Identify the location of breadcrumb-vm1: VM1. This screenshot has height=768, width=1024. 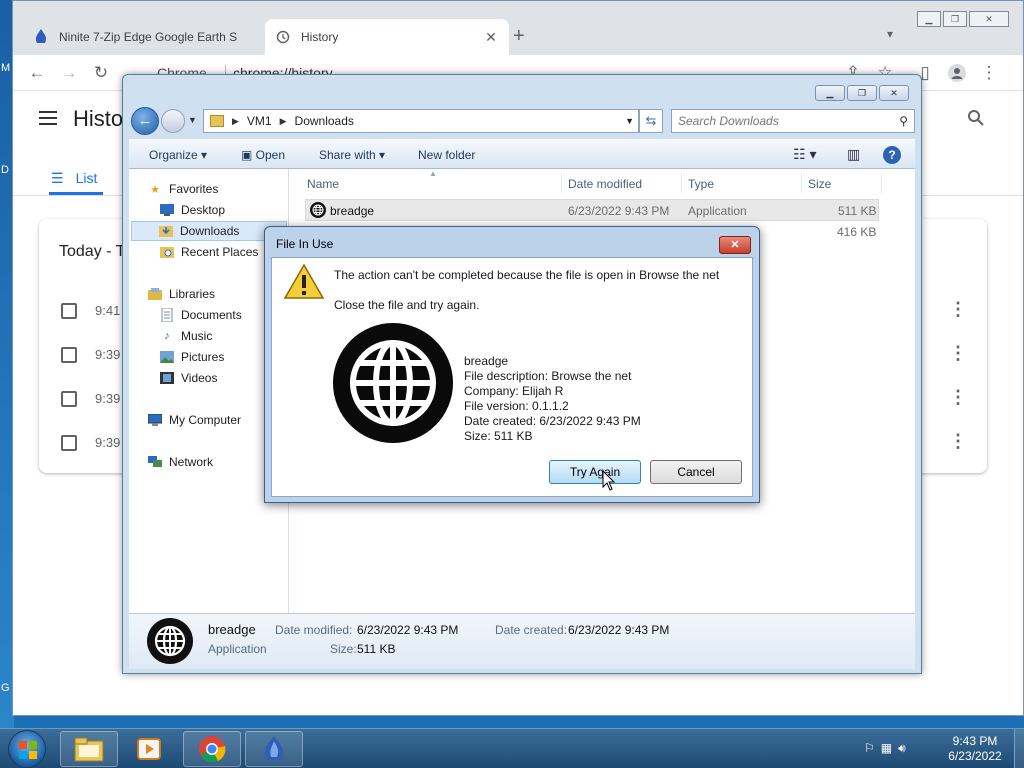
(259, 121).